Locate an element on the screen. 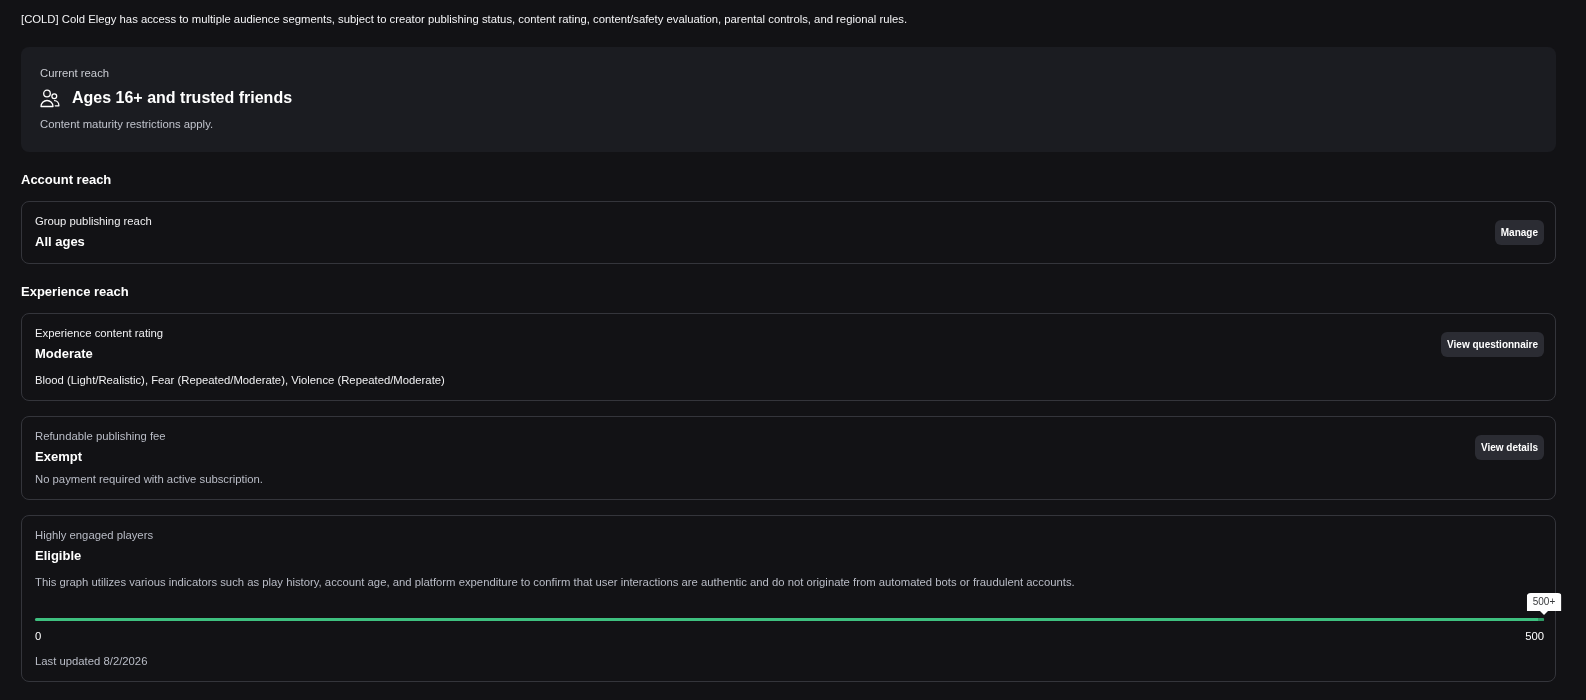  card-value: Exempt is located at coordinates (59, 457).